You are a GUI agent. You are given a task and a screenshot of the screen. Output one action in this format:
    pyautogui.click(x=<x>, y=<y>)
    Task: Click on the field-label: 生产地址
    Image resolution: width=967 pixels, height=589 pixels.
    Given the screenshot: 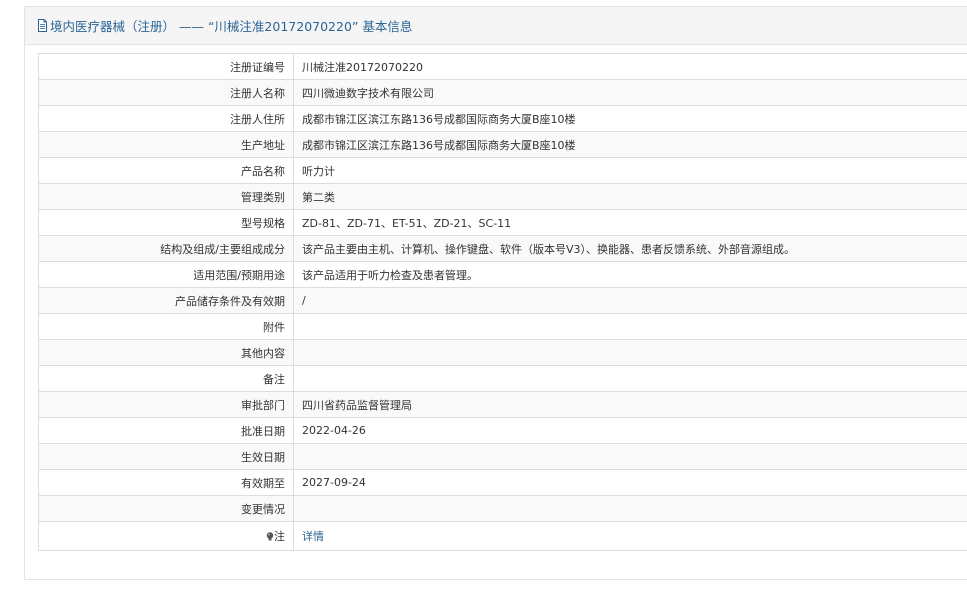 What is the action you would take?
    pyautogui.click(x=166, y=144)
    